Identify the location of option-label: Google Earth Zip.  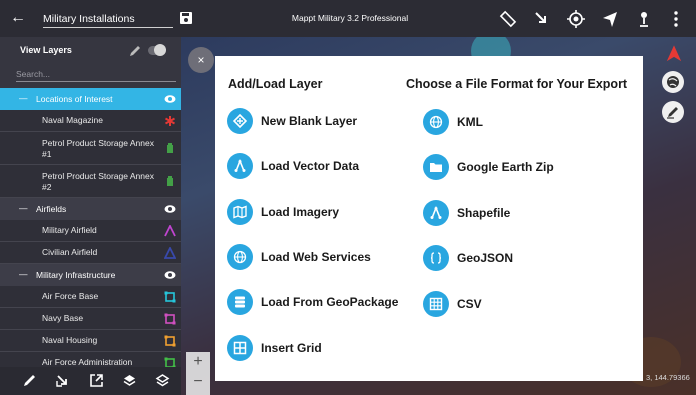
(505, 167).